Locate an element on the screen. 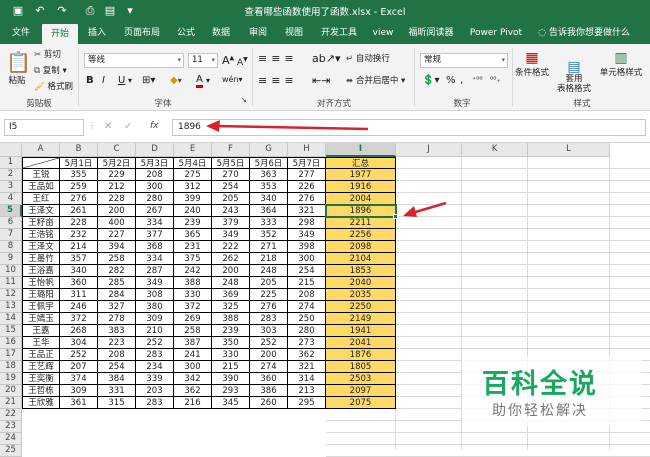 This screenshot has width=650, height=457. value-cell: 268 is located at coordinates (79, 331).